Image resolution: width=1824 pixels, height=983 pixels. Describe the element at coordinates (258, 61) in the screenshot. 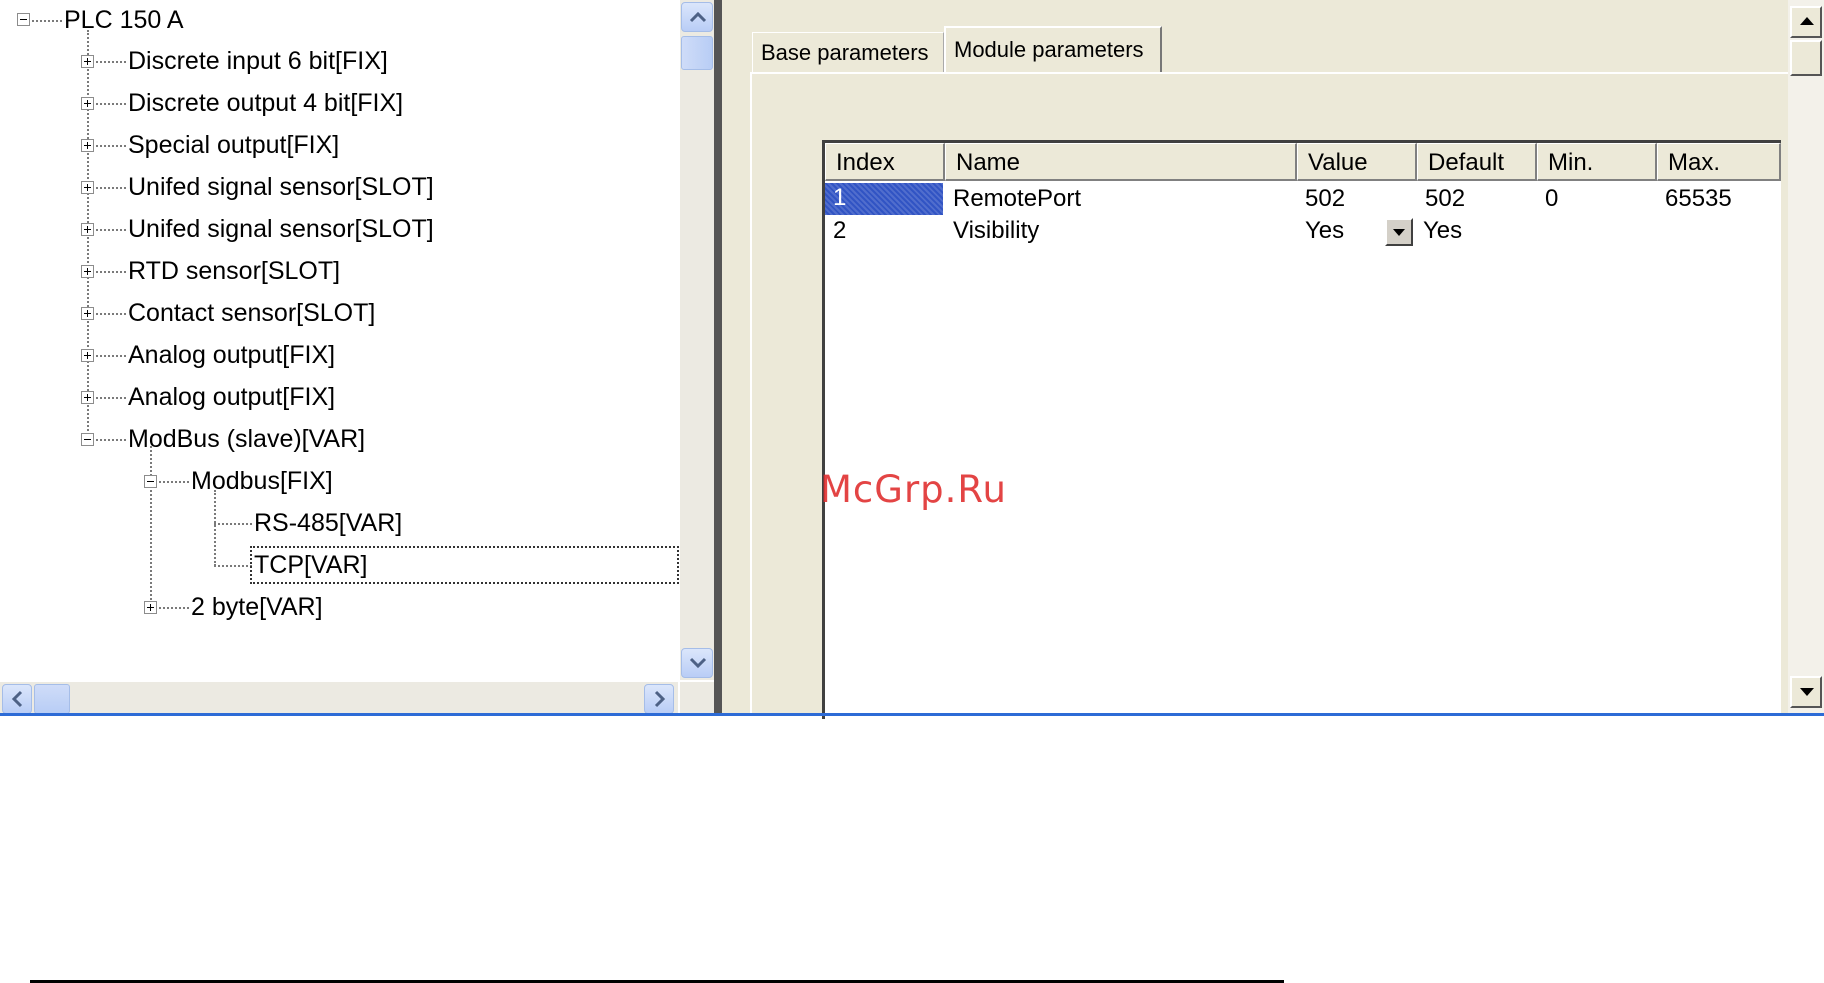

I see `tree-node-discrete-input: Discrete input 6 bit[FIX]` at that location.